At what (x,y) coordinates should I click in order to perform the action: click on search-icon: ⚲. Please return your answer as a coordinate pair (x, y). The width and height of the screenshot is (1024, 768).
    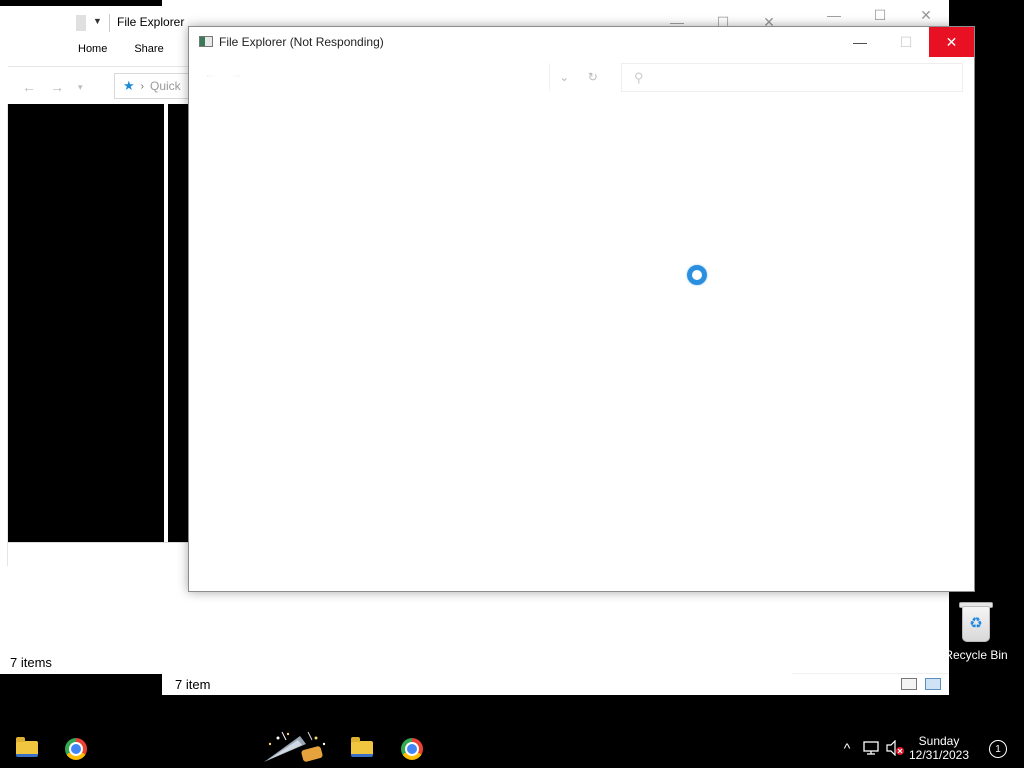
    Looking at the image, I should click on (639, 77).